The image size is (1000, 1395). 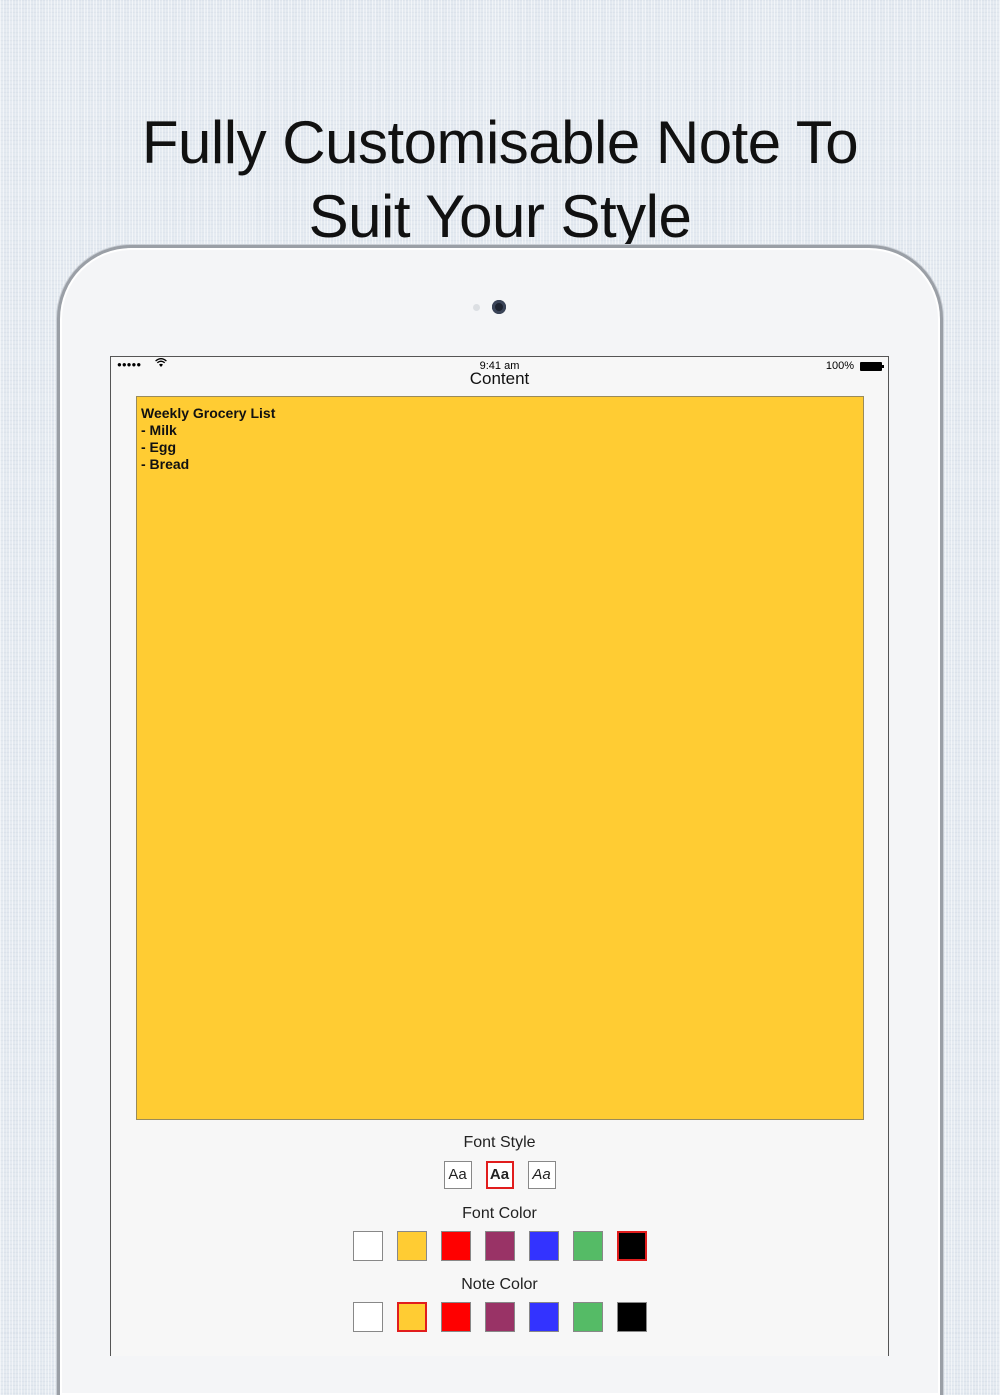 What do you see at coordinates (500, 217) in the screenshot?
I see `headline-line-2: Suit Your Style` at bounding box center [500, 217].